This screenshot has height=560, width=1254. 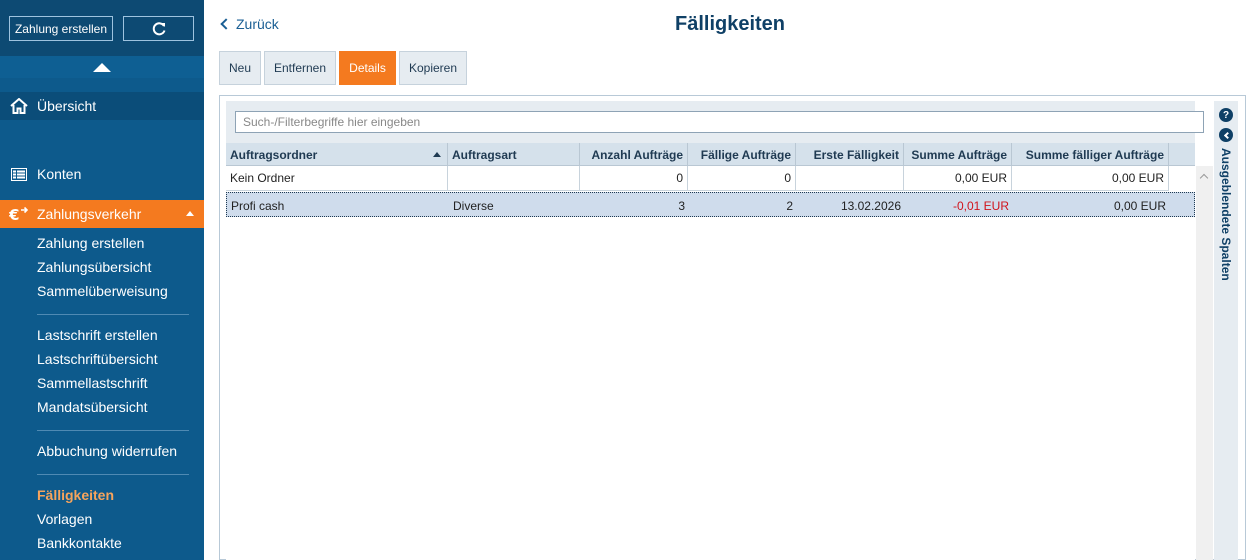 What do you see at coordinates (274, 154) in the screenshot?
I see `column-header-label: Auftragsordner` at bounding box center [274, 154].